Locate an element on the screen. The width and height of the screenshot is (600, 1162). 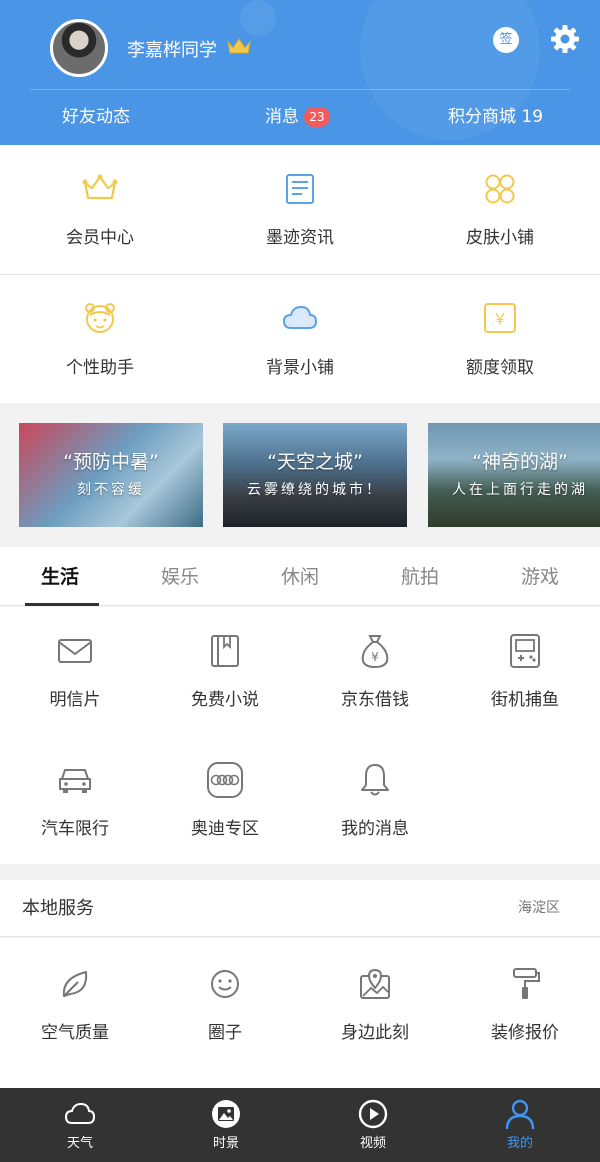
life-item-postcard: 明信片 is located at coordinates (75, 671).